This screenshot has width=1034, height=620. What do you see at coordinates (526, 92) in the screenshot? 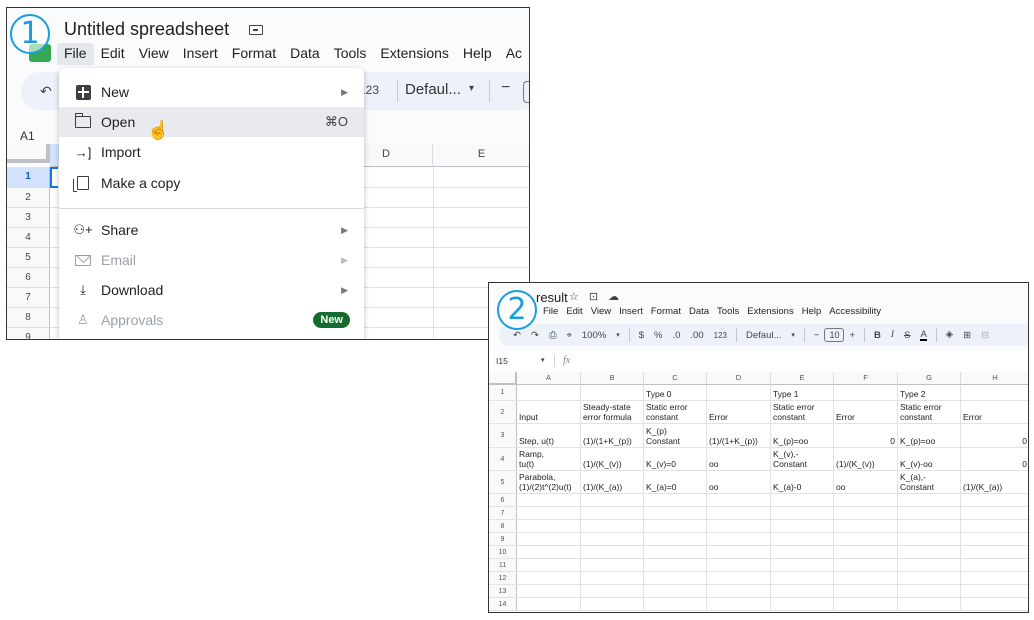
I see `font-size-input` at bounding box center [526, 92].